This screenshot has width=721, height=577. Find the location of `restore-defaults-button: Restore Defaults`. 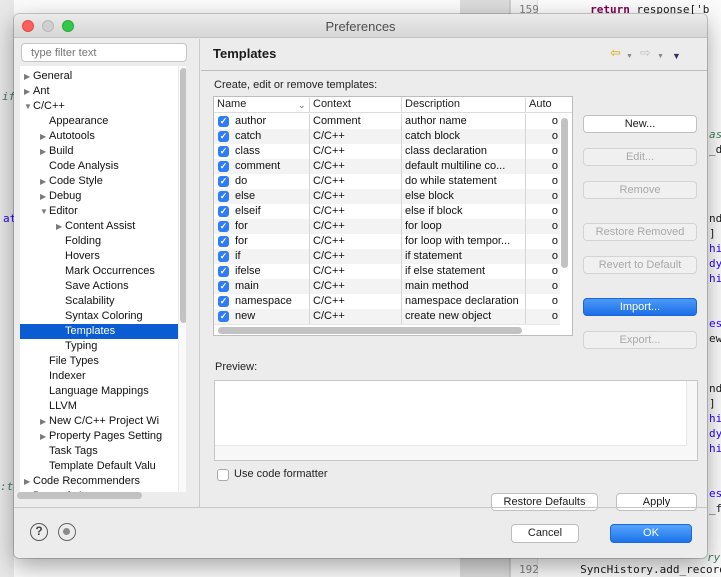

restore-defaults-button: Restore Defaults is located at coordinates (544, 502).